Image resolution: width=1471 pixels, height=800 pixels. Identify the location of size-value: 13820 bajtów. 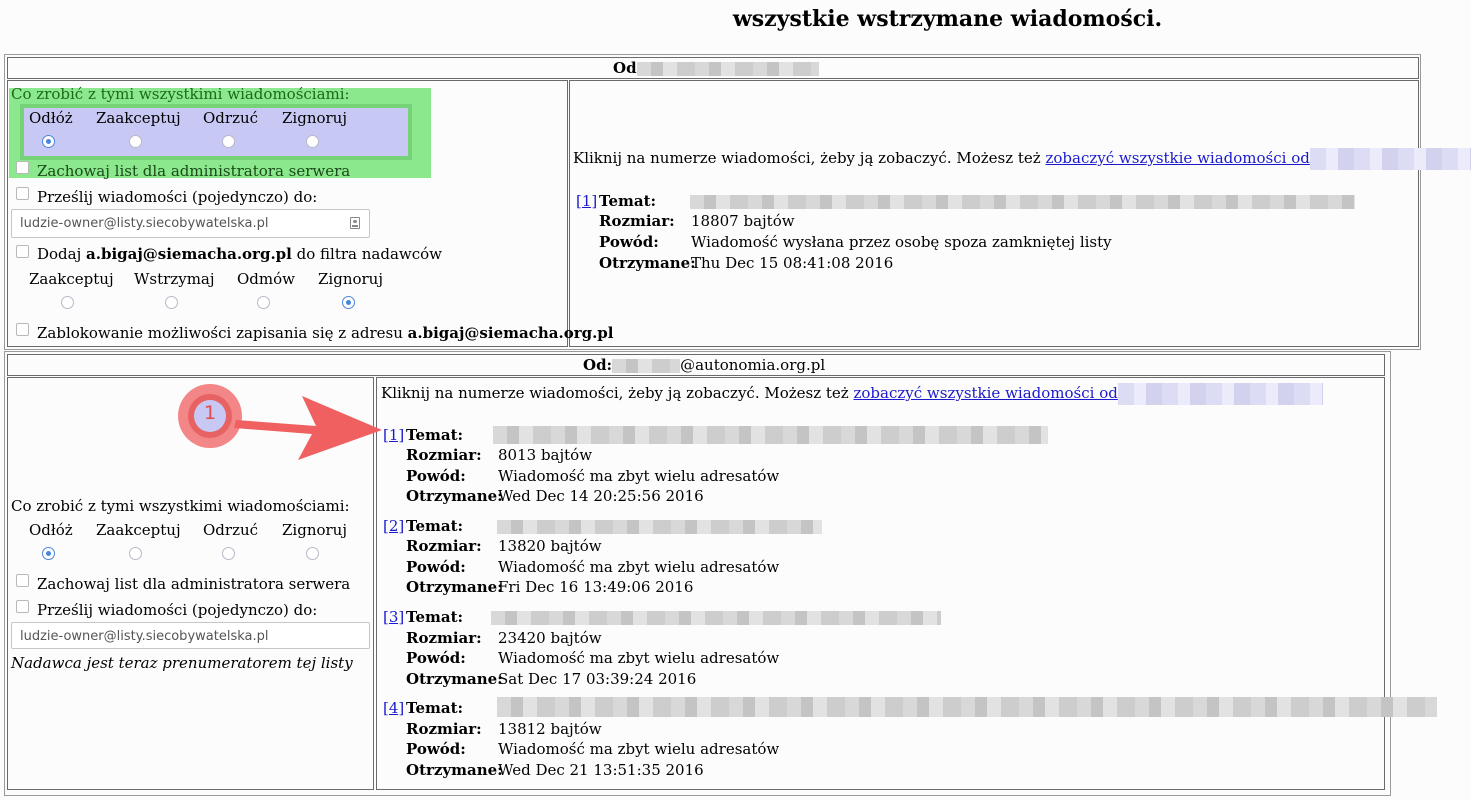
(550, 546).